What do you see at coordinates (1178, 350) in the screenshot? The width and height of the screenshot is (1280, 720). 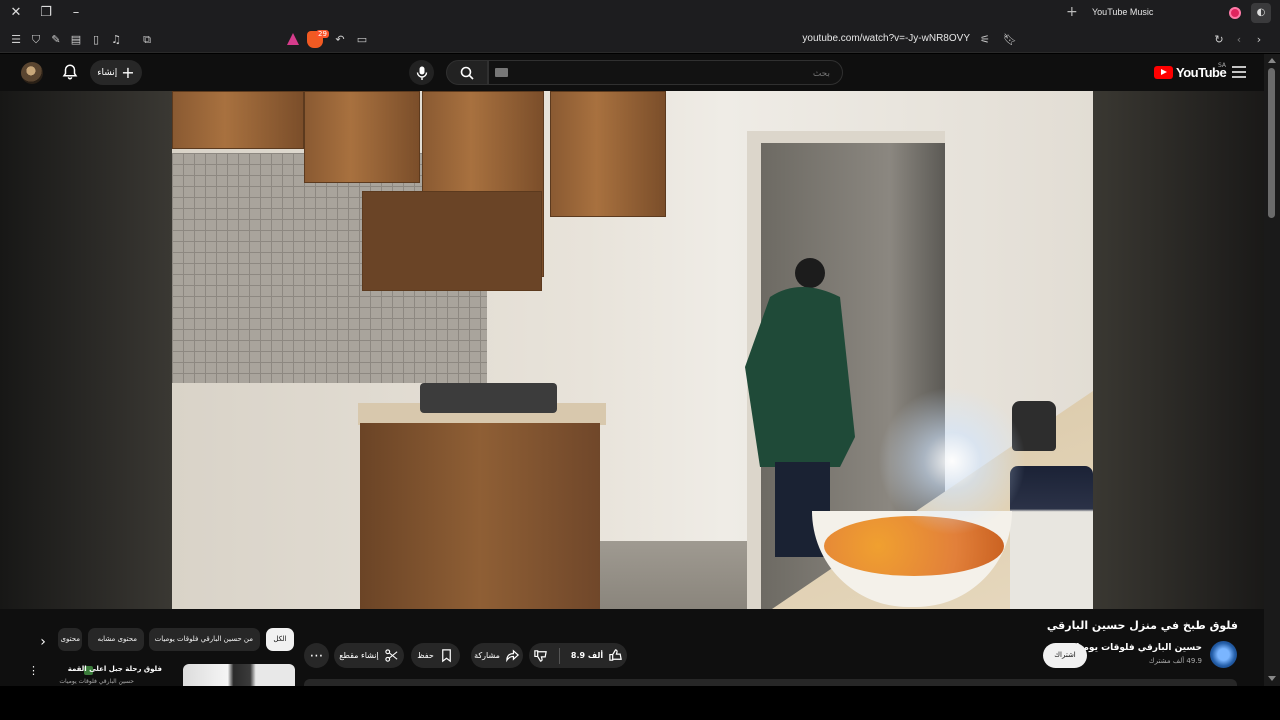 I see `ambient-right` at bounding box center [1178, 350].